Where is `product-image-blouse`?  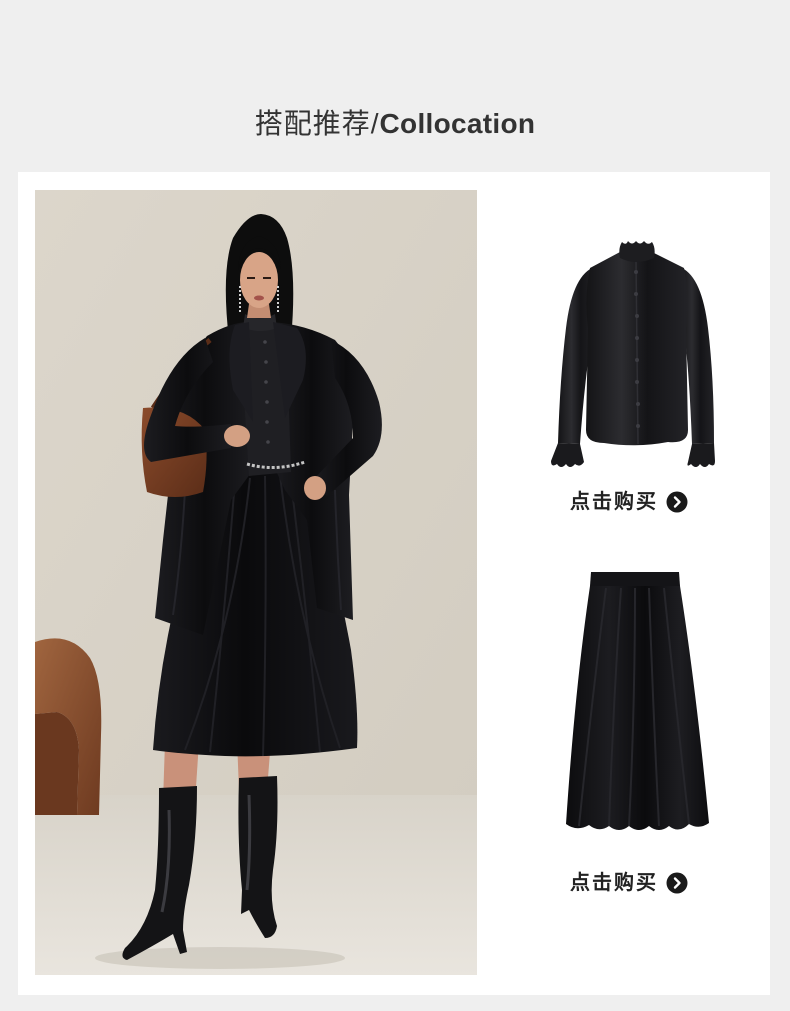 product-image-blouse is located at coordinates (633, 354).